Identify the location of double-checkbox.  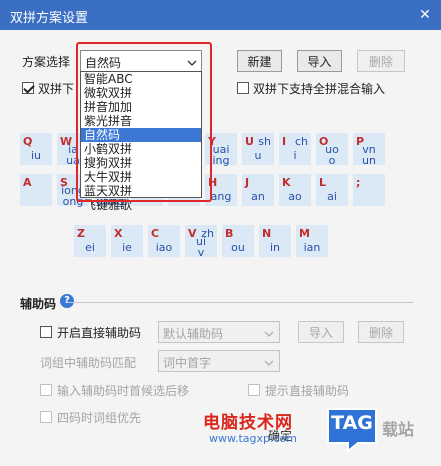
(28, 88).